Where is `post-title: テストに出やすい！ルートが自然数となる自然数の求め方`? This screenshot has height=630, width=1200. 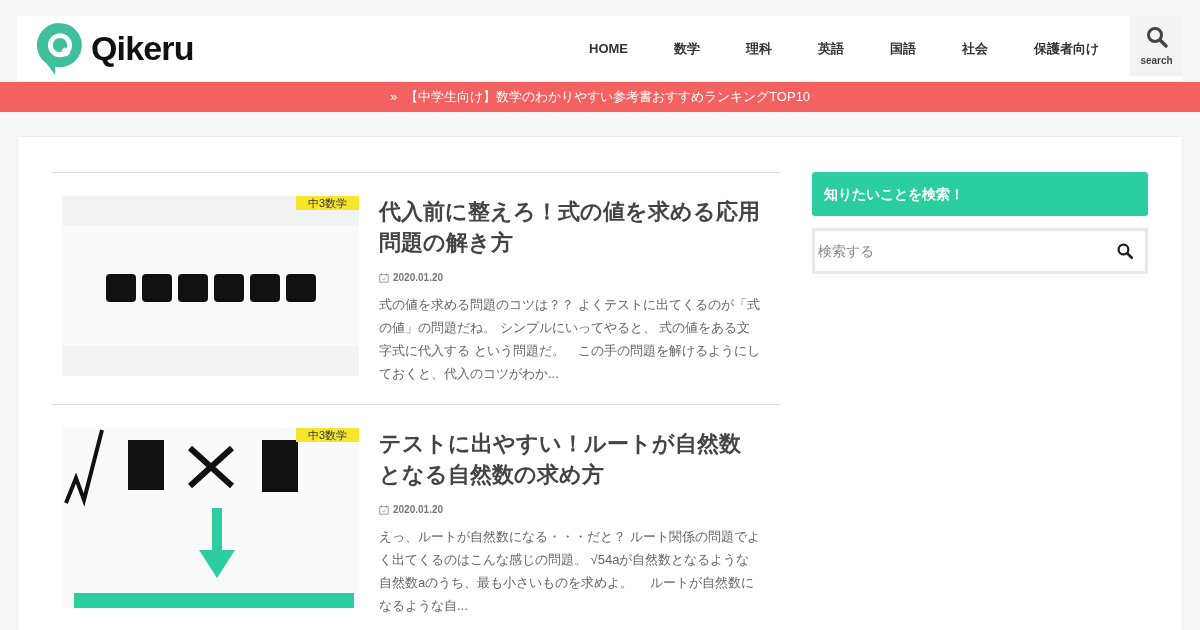
post-title: テストに出やすい！ルートが自然数となる自然数の求め方 is located at coordinates (571, 459).